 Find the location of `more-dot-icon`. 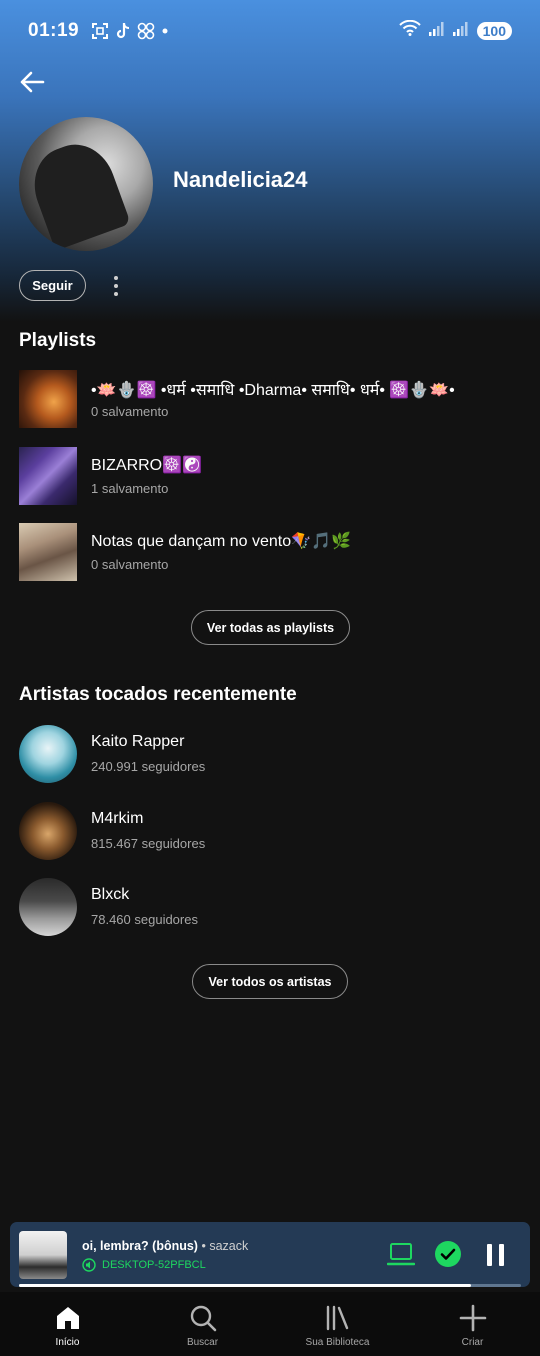

more-dot-icon is located at coordinates (116, 278).